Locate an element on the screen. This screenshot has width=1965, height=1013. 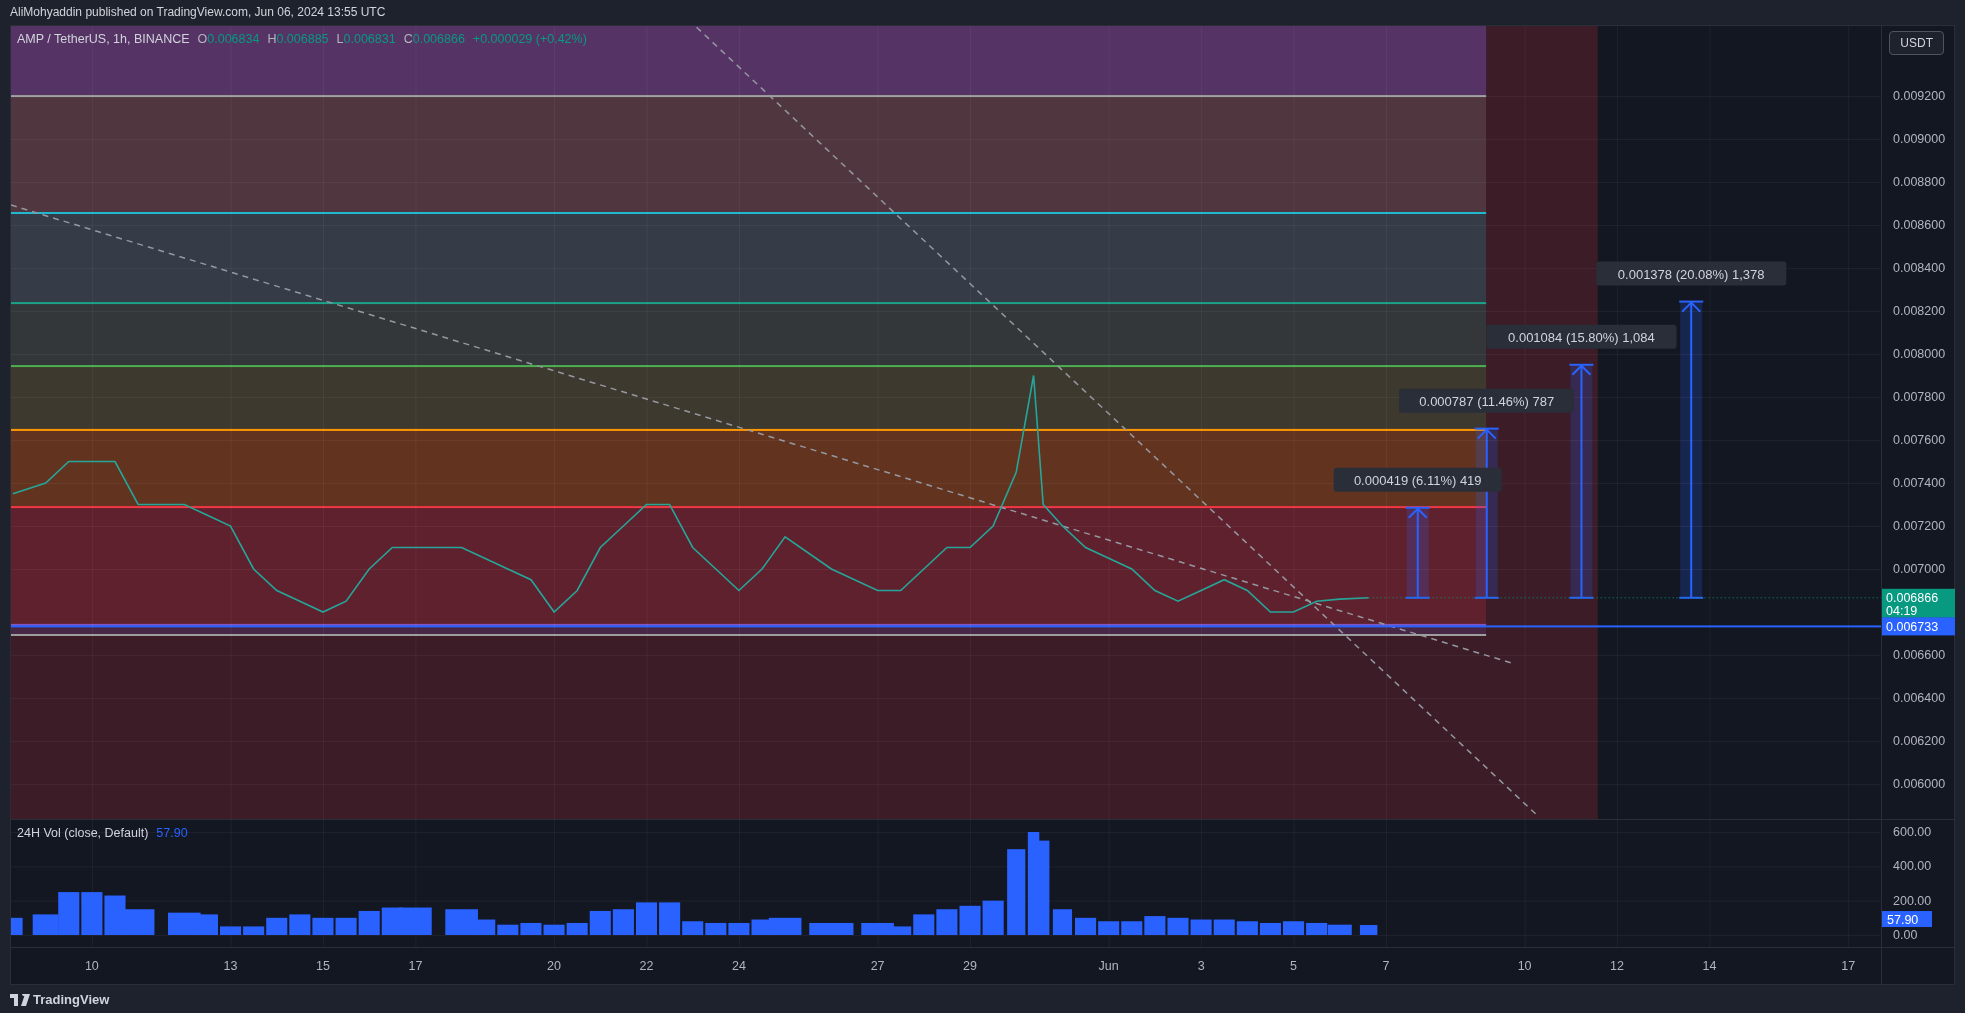
ohlc-value: H0.006885 is located at coordinates (298, 39).